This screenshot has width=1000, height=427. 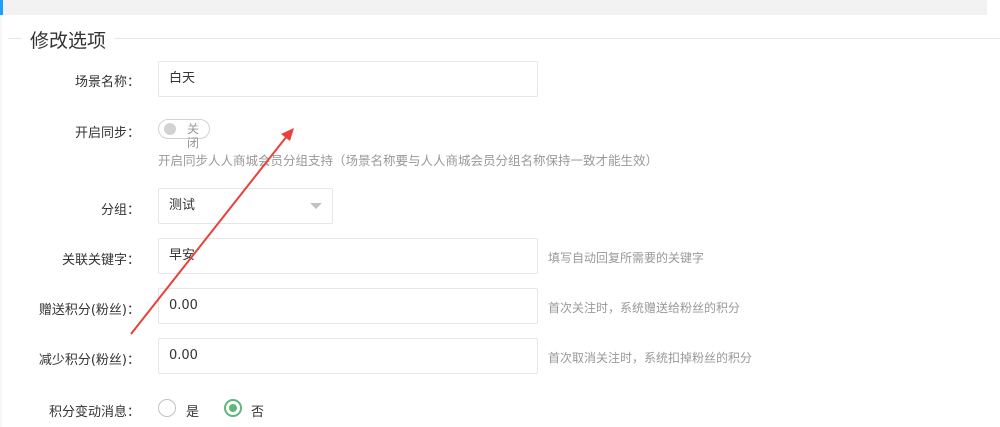 I want to click on keyword-hint: 填写自动回复所需要的关键字, so click(x=626, y=258).